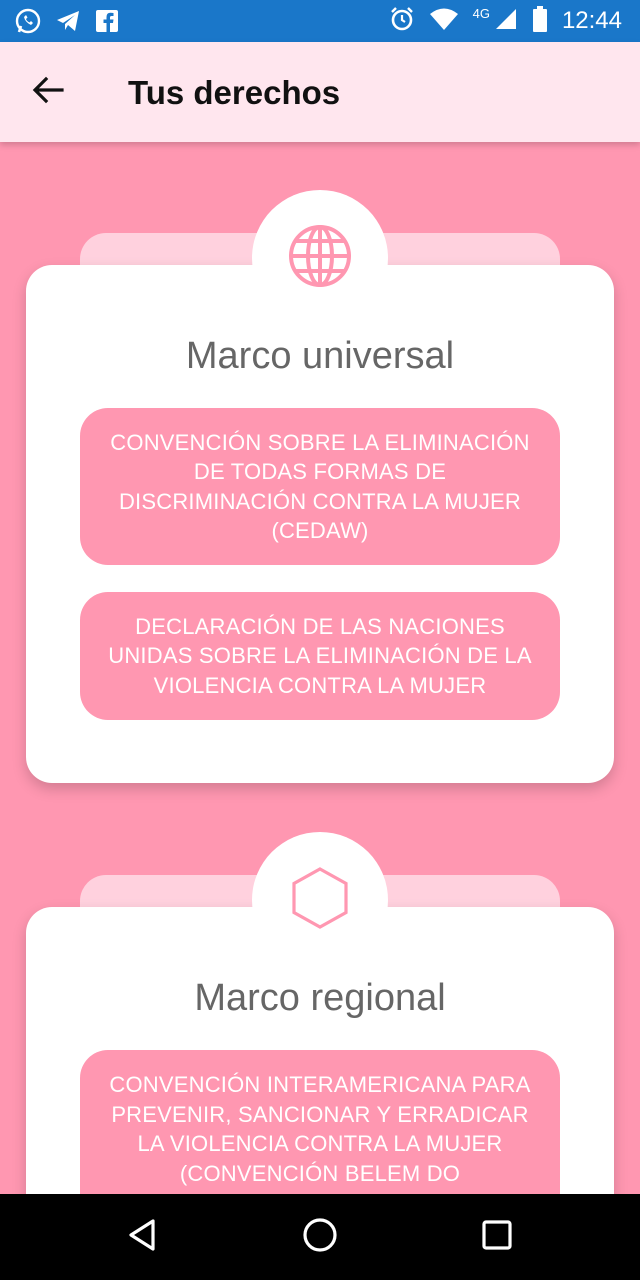 Image resolution: width=640 pixels, height=1280 pixels. Describe the element at coordinates (444, 21) in the screenshot. I see `wifi-icon` at that location.